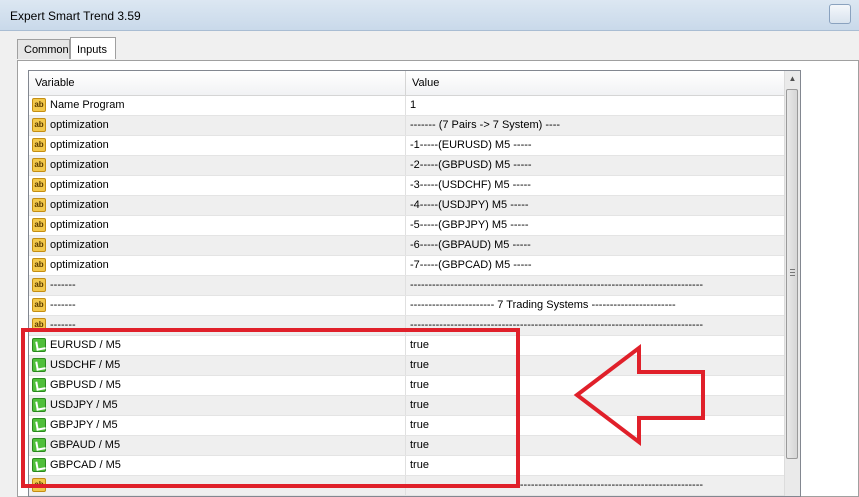  I want to click on variable-cell: ab Name Program, so click(217, 105).